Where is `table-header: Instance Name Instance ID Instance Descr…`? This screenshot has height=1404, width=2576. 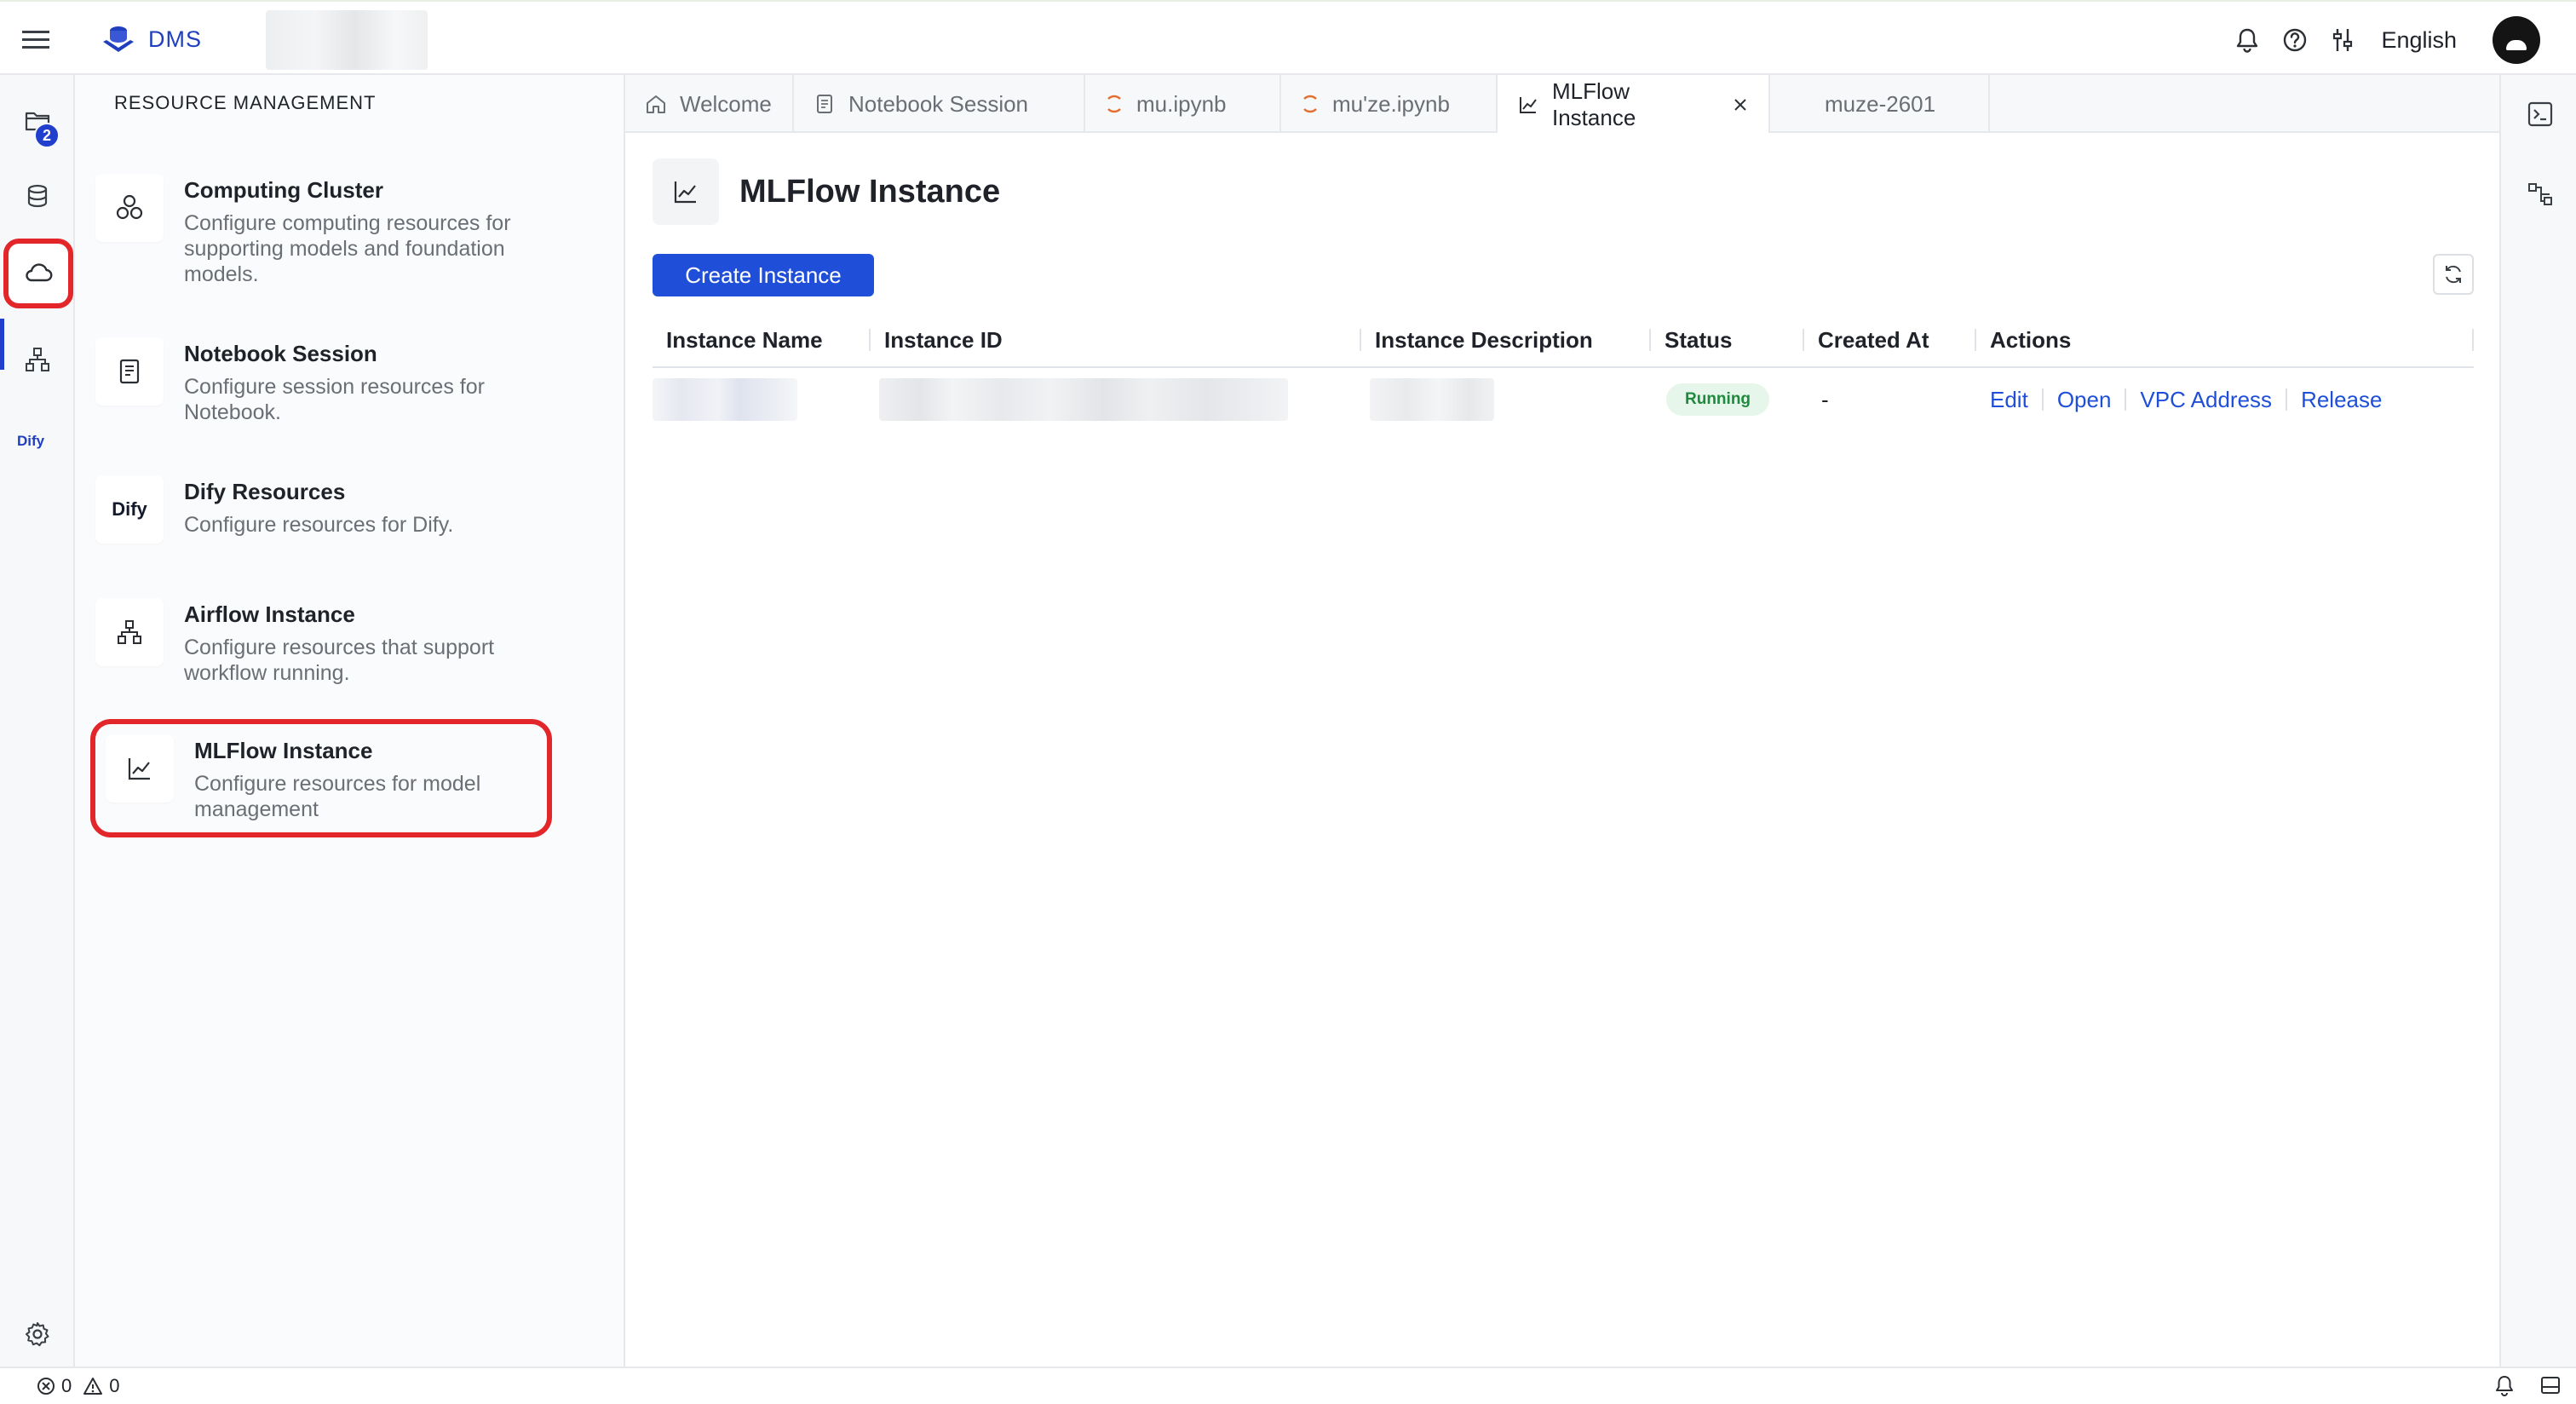
table-header: Instance Name Instance ID Instance Descr… is located at coordinates (1564, 340).